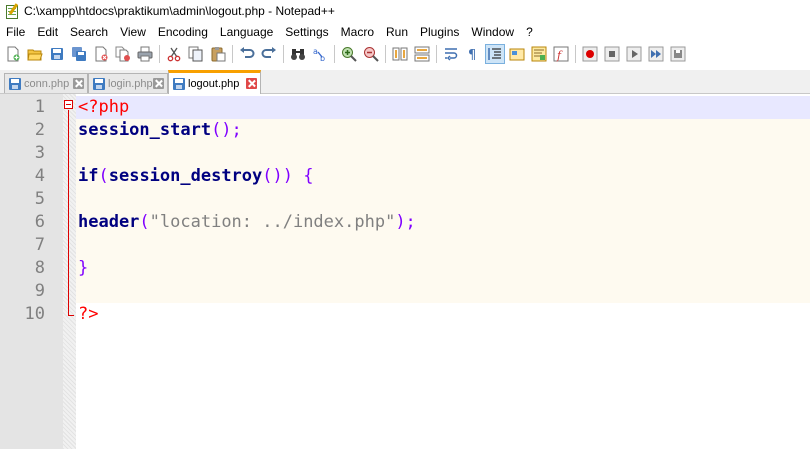  I want to click on menu-file: File, so click(15, 32).